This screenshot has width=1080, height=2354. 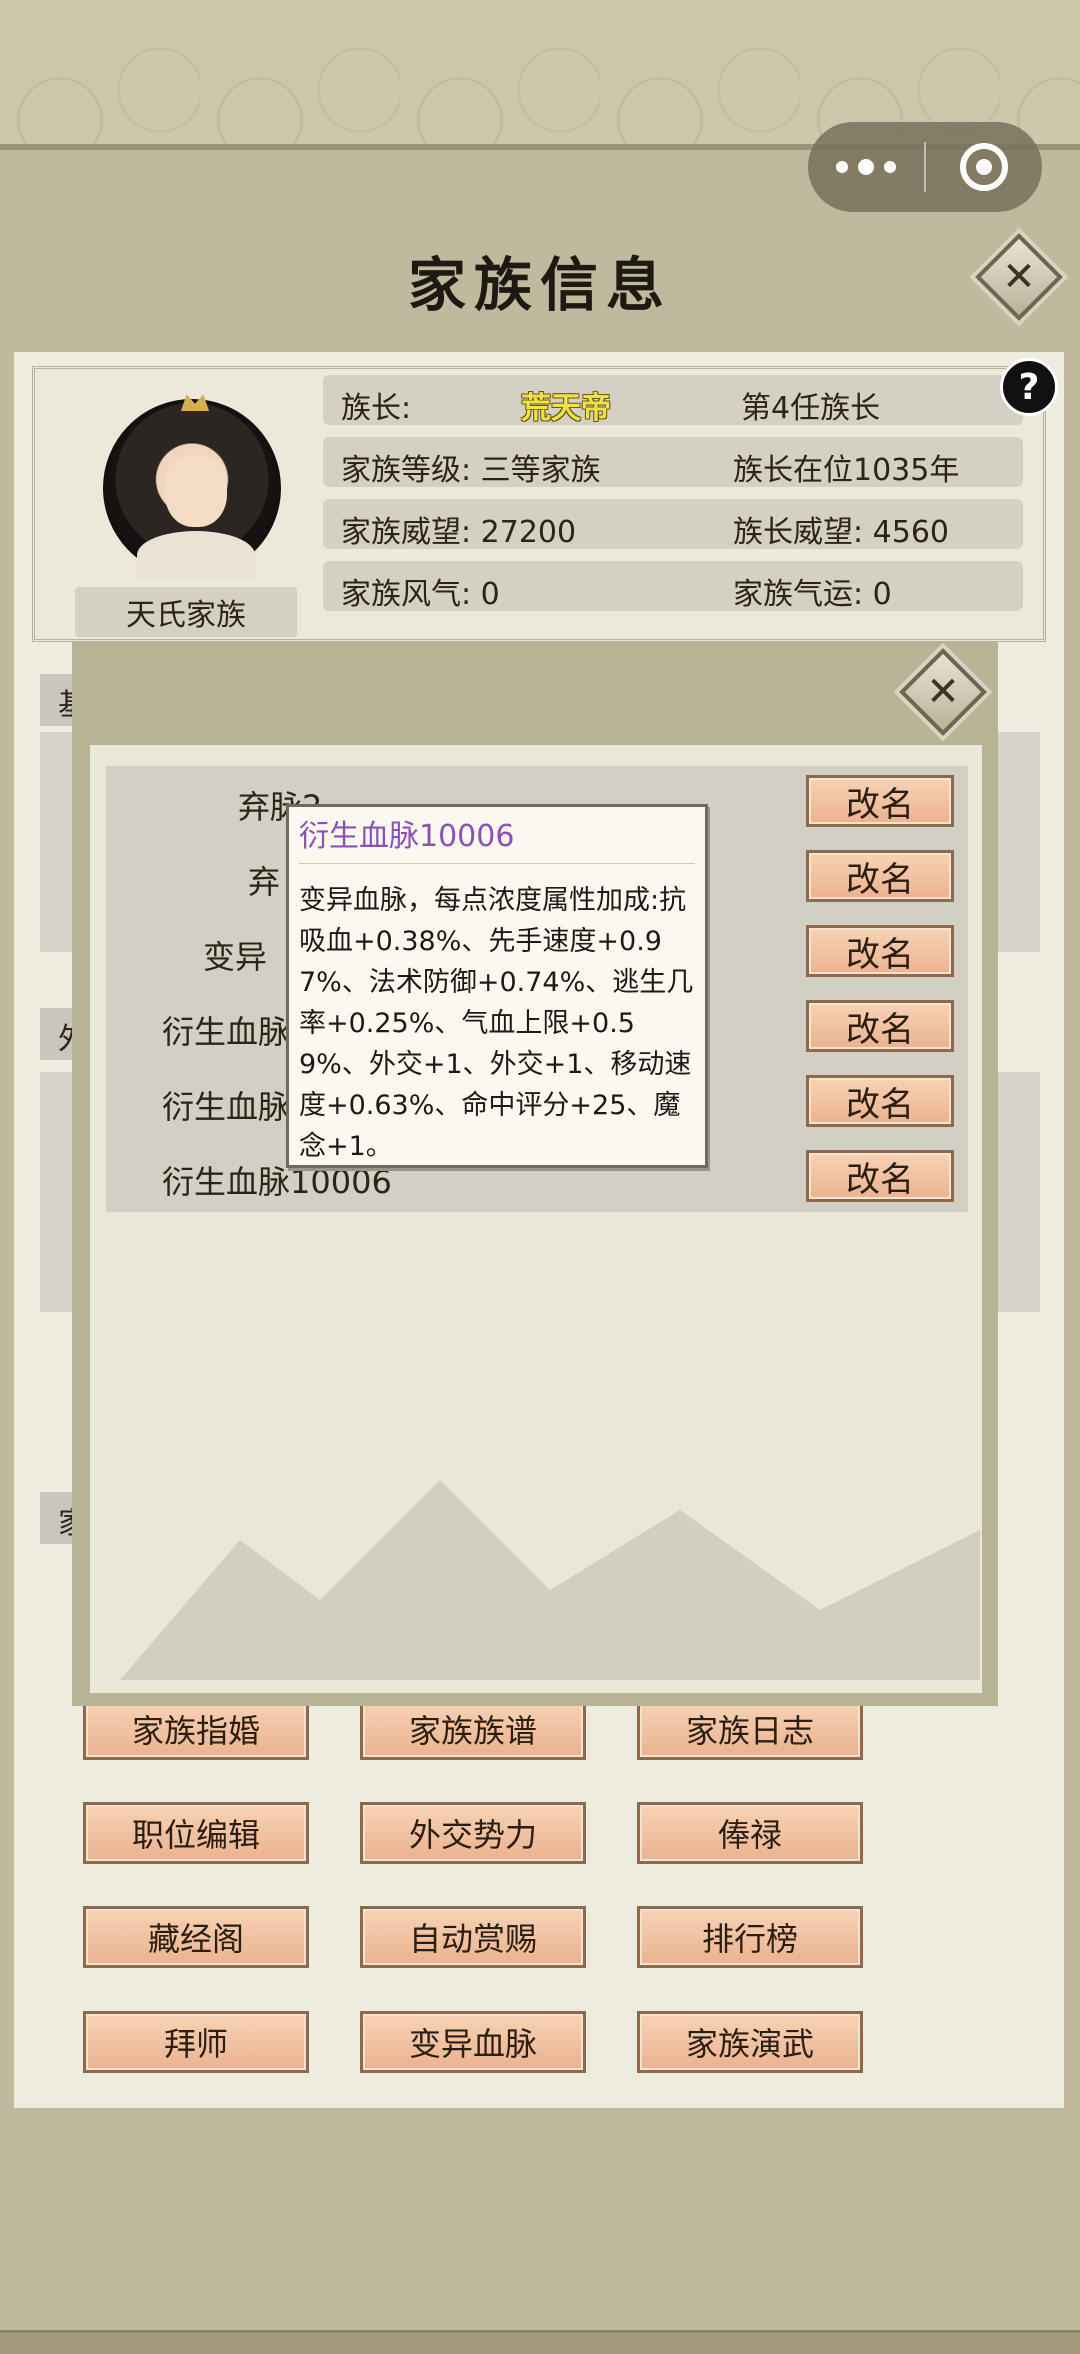 I want to click on btn-salary: 俸禄, so click(x=750, y=1833).